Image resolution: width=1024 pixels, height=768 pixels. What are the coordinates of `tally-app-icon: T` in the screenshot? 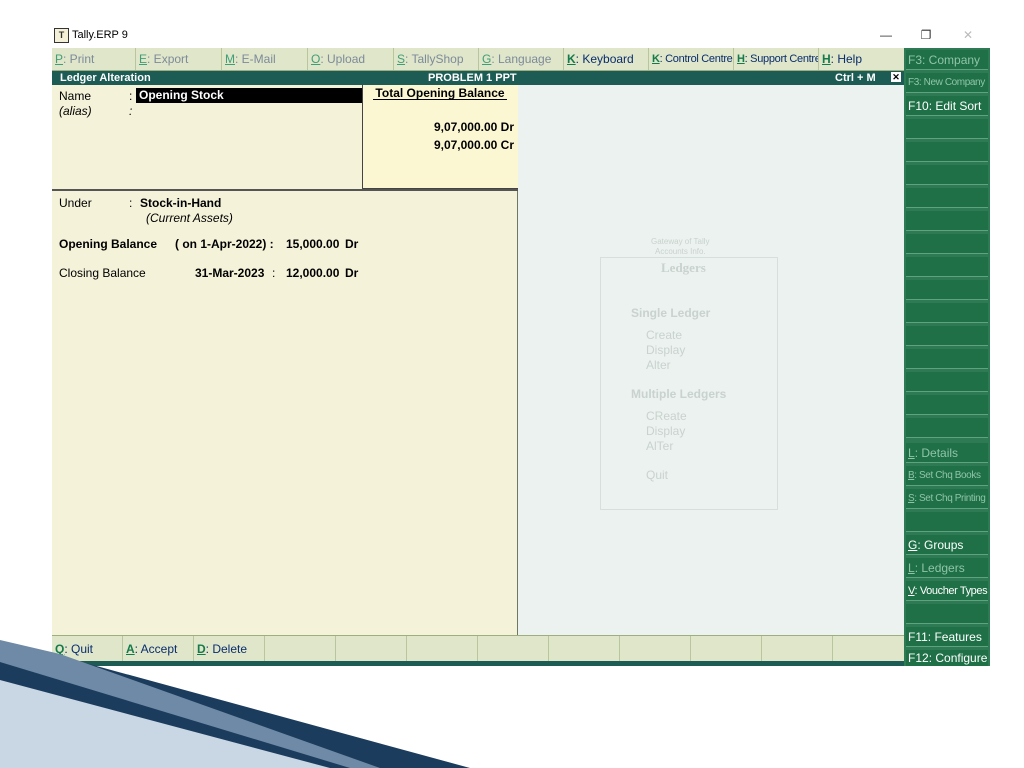 It's located at (61, 35).